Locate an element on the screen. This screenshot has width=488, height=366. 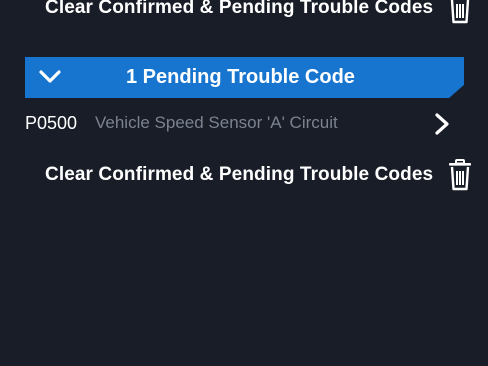
trouble-code-id: P0500 is located at coordinates (51, 123).